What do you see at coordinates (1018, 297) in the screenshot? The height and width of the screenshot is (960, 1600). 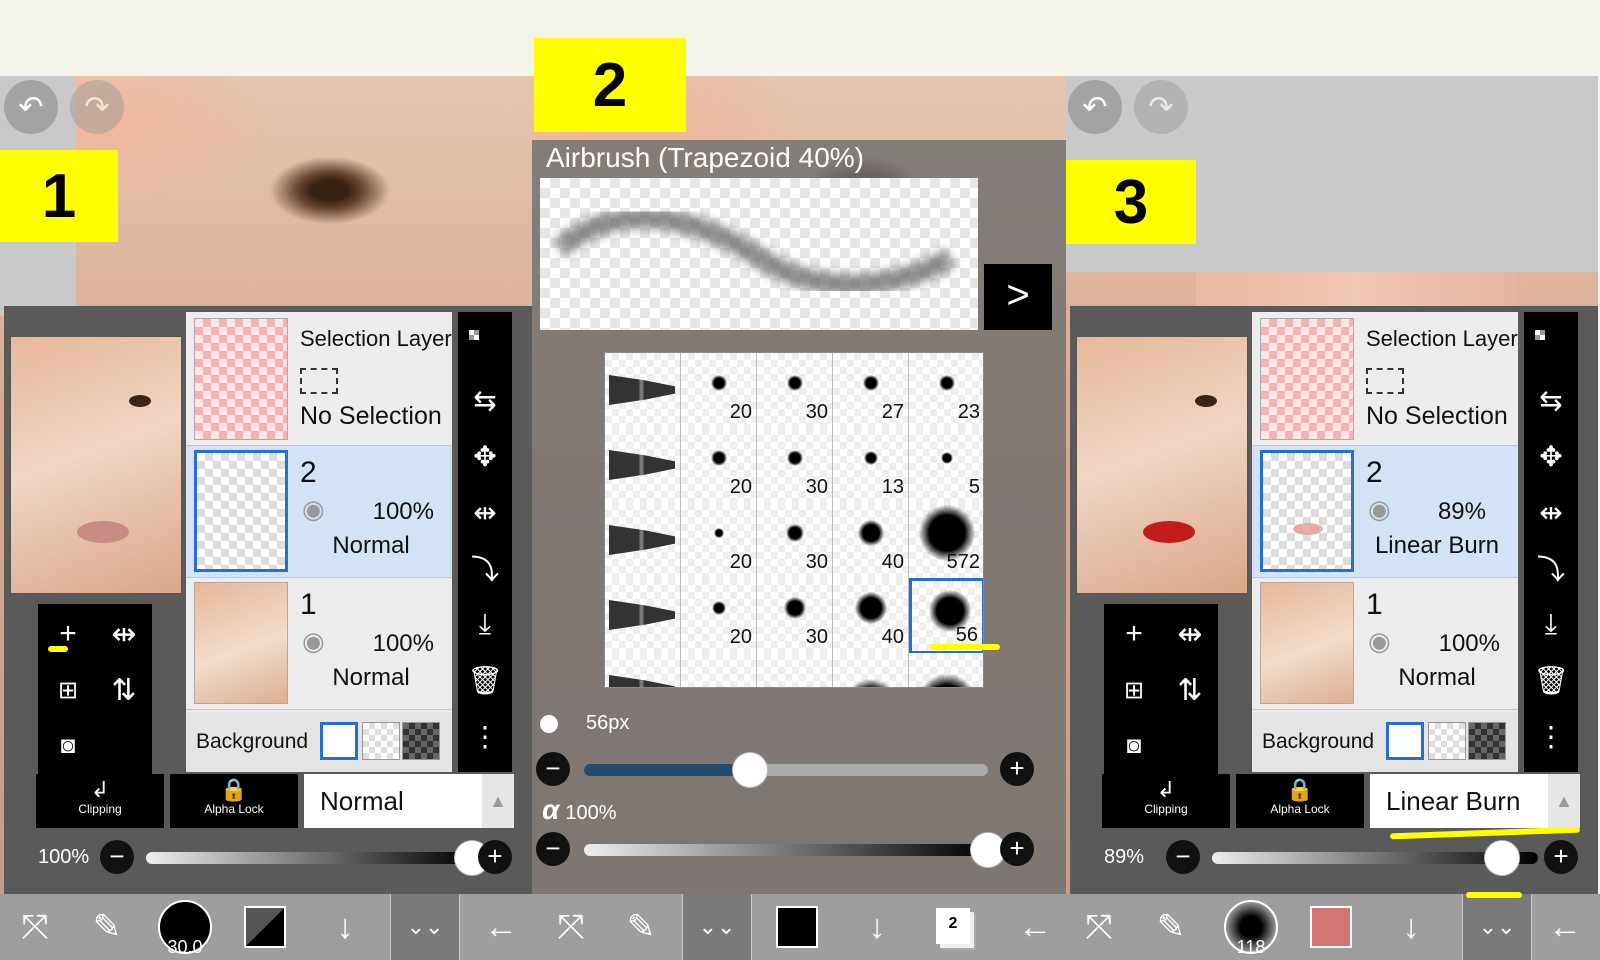 I see `brush-next-button: >` at bounding box center [1018, 297].